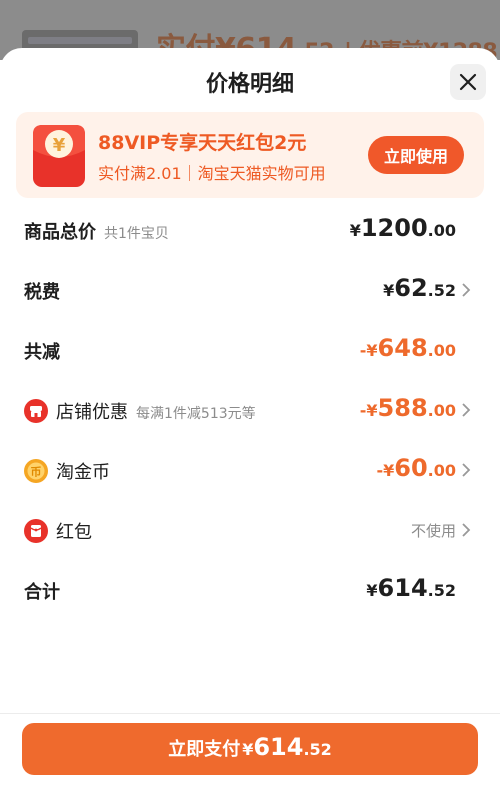 The width and height of the screenshot is (500, 796). Describe the element at coordinates (433, 531) in the screenshot. I see `red-packet-value: 不使用` at that location.